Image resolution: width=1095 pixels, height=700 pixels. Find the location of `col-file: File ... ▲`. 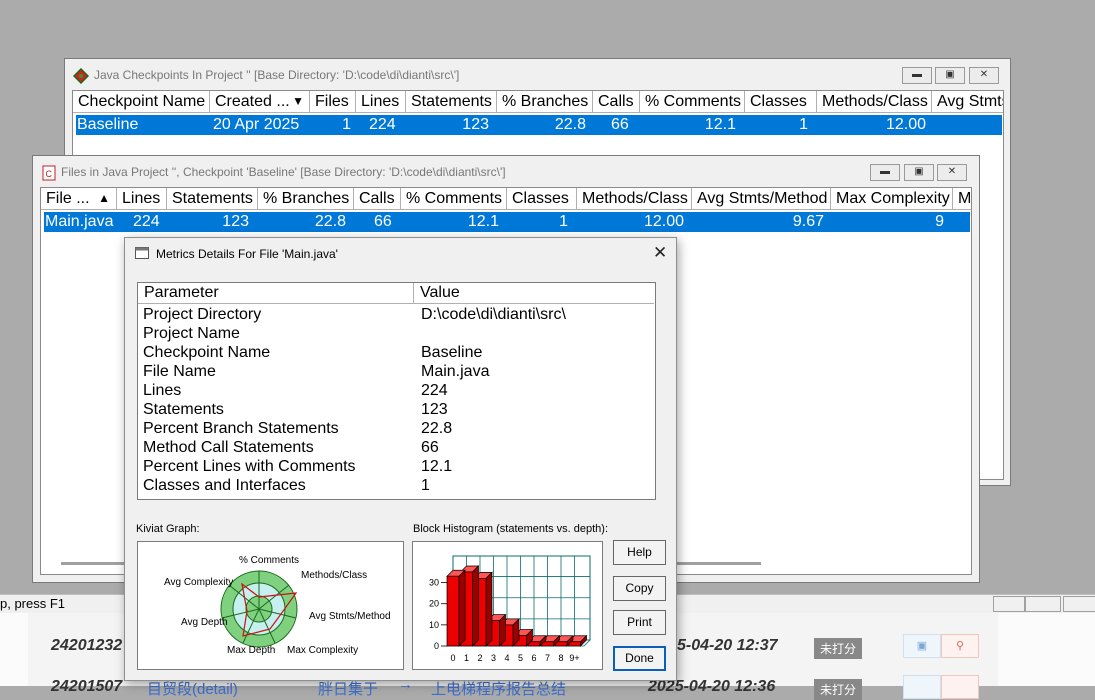

col-file: File ... ▲ is located at coordinates (79, 199).